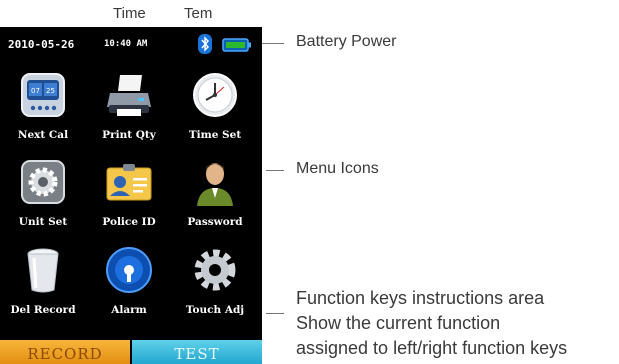 The height and width of the screenshot is (364, 619). What do you see at coordinates (129, 270) in the screenshot?
I see `alarm-icon` at bounding box center [129, 270].